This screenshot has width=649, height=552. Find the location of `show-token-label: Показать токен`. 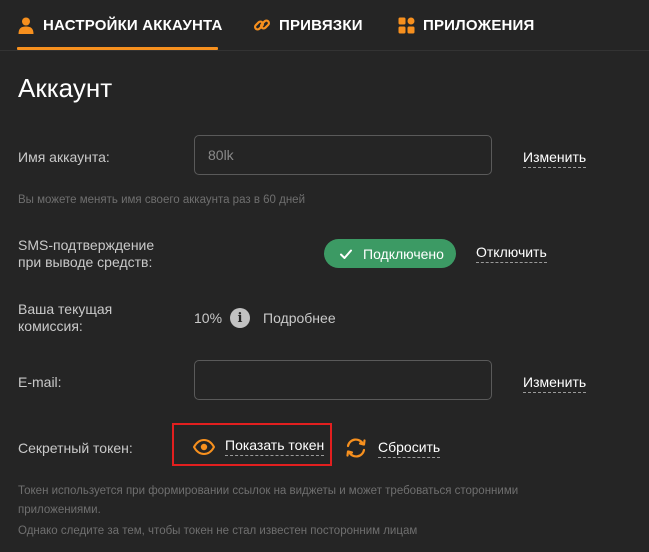

show-token-label: Показать токен is located at coordinates (275, 446).